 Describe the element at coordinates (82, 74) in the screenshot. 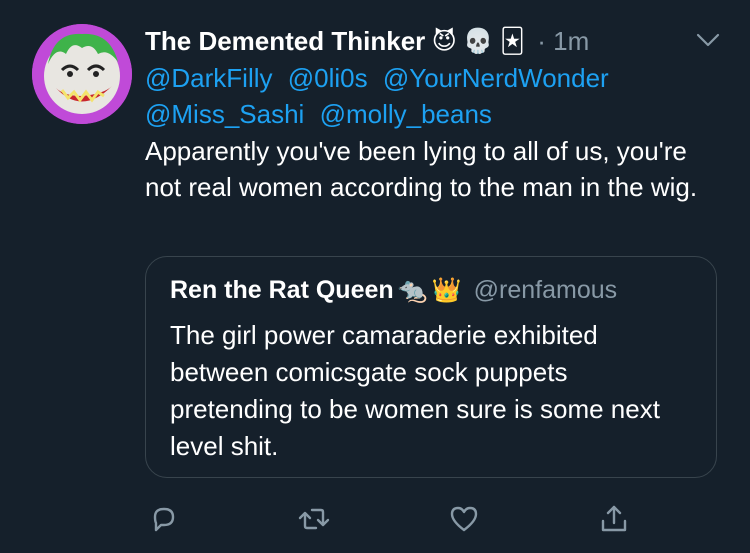

I see `avatar` at that location.